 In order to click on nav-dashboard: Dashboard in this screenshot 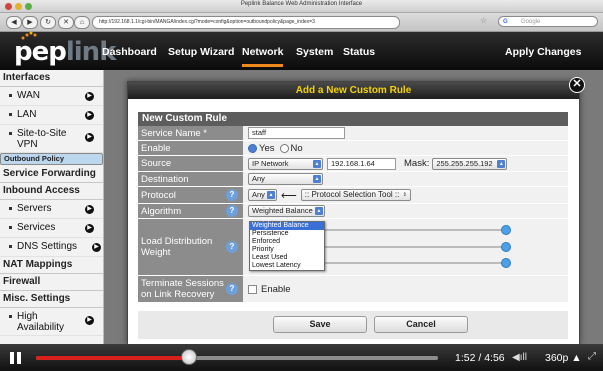, I will do `click(129, 52)`.